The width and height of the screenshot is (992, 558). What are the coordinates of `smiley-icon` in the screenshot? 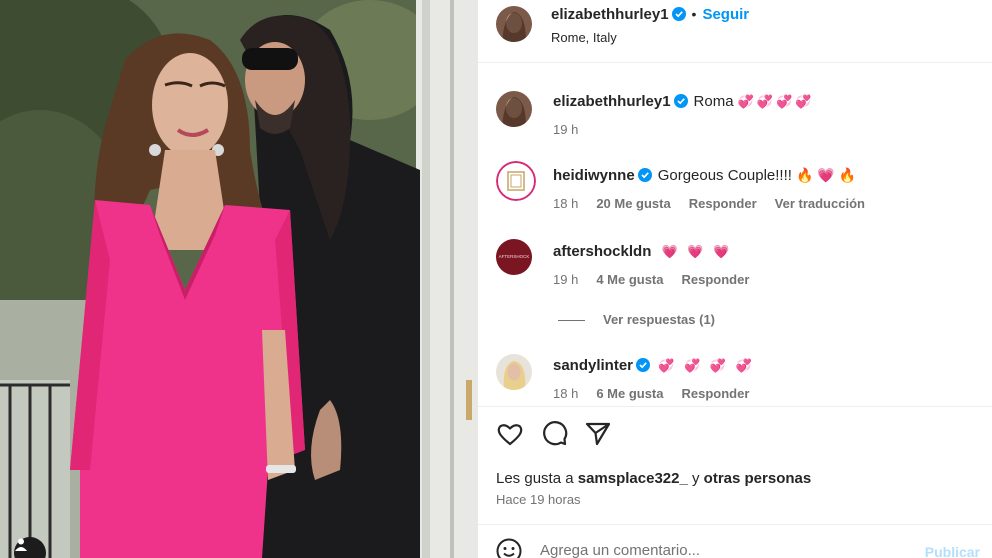 It's located at (509, 548).